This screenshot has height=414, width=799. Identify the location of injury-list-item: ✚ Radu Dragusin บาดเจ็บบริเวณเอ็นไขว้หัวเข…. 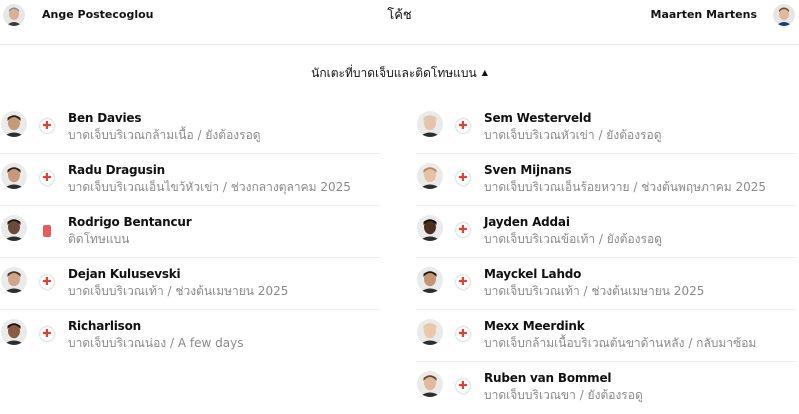
(190, 180).